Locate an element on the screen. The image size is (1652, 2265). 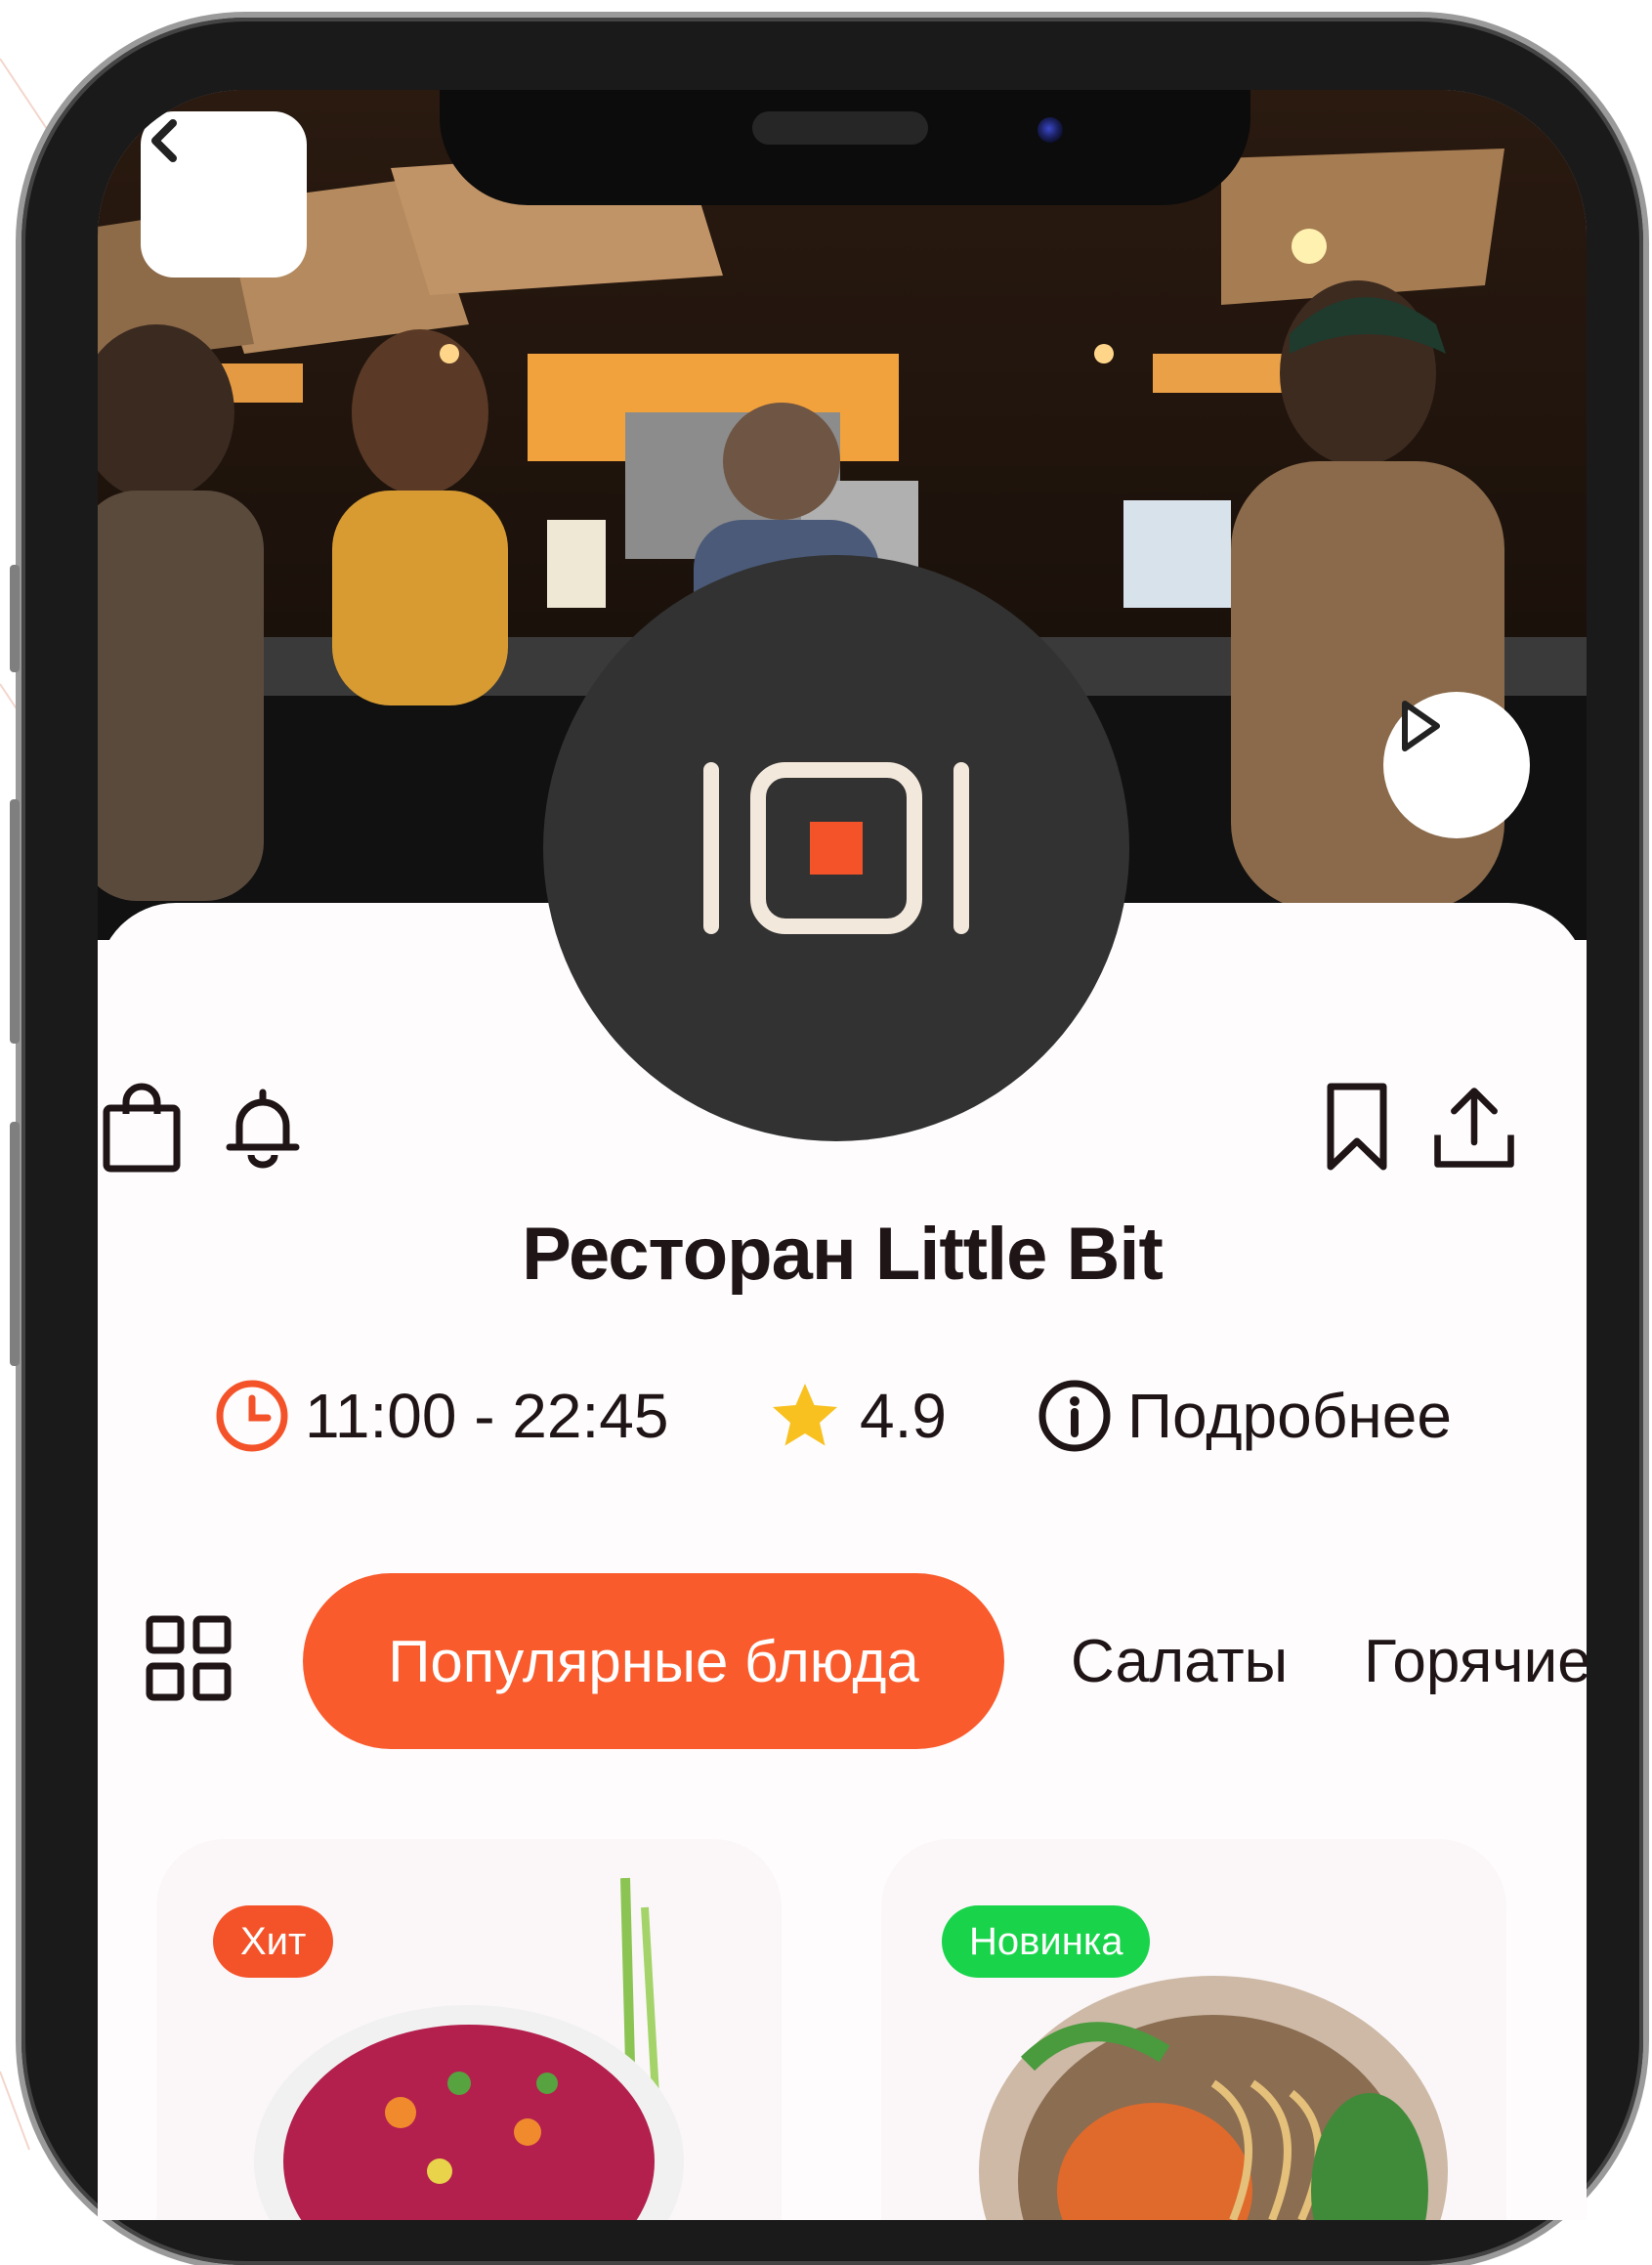
phone-camera is located at coordinates (1050, 130).